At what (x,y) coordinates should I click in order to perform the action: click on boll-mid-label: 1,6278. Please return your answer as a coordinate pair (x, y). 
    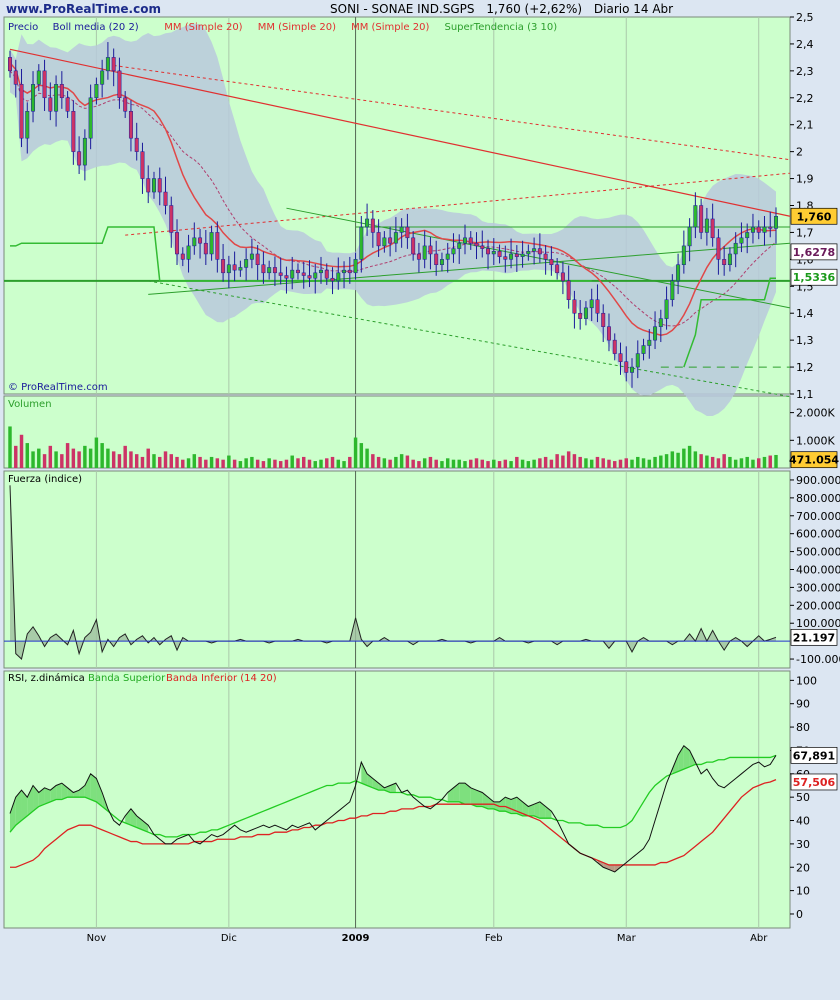
    Looking at the image, I should click on (814, 252).